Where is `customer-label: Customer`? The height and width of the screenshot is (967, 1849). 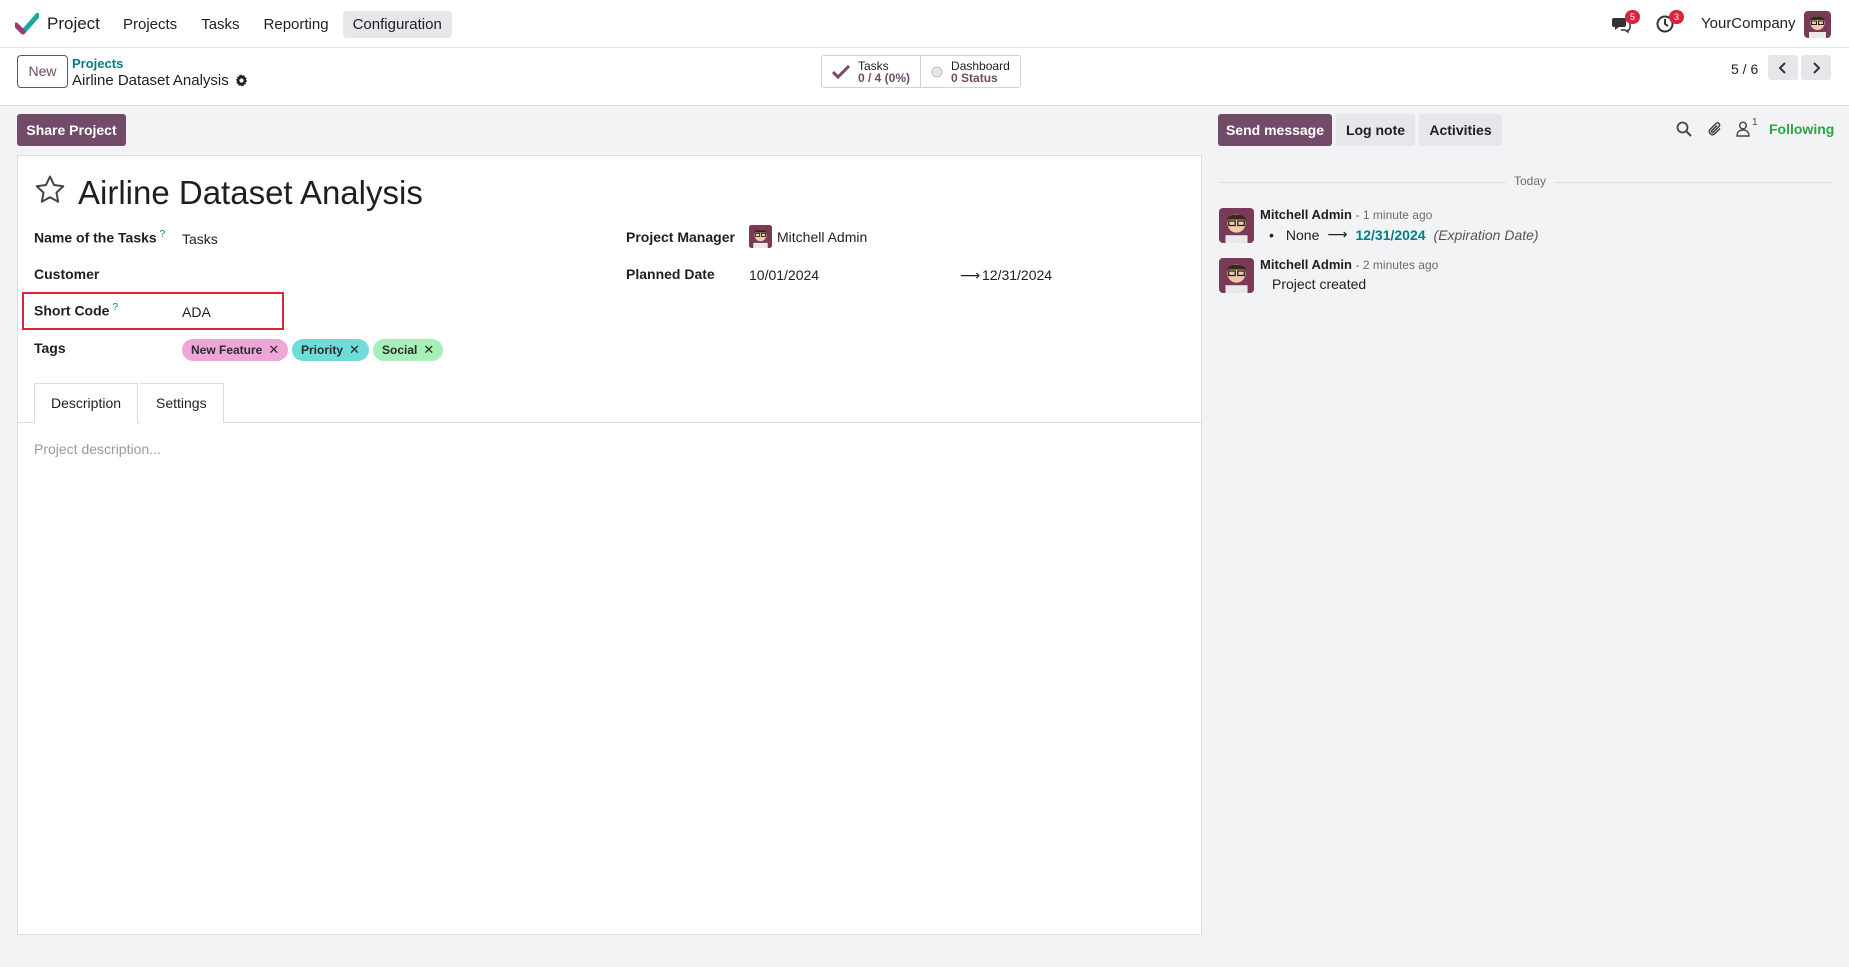
customer-label: Customer is located at coordinates (67, 274).